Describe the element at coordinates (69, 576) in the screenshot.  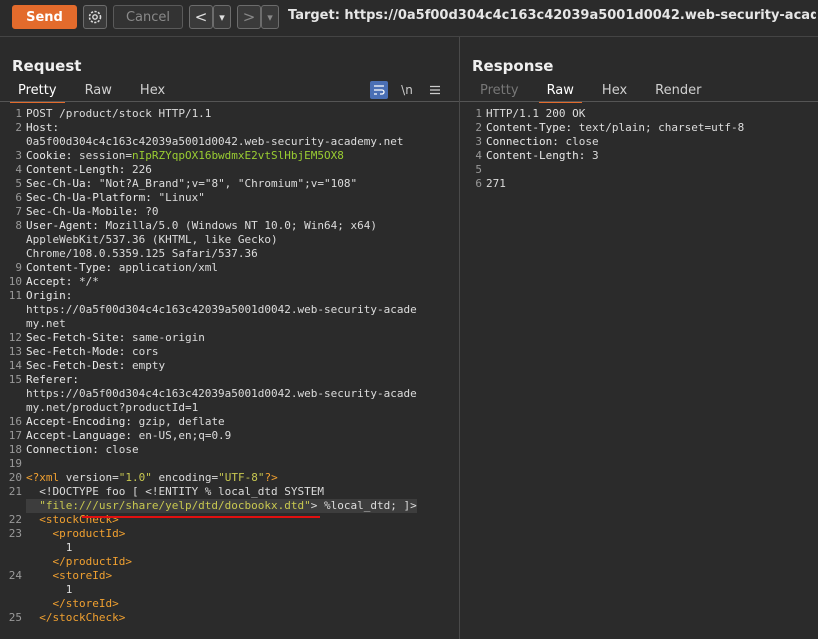
I see `line-text: <storeId>` at that location.